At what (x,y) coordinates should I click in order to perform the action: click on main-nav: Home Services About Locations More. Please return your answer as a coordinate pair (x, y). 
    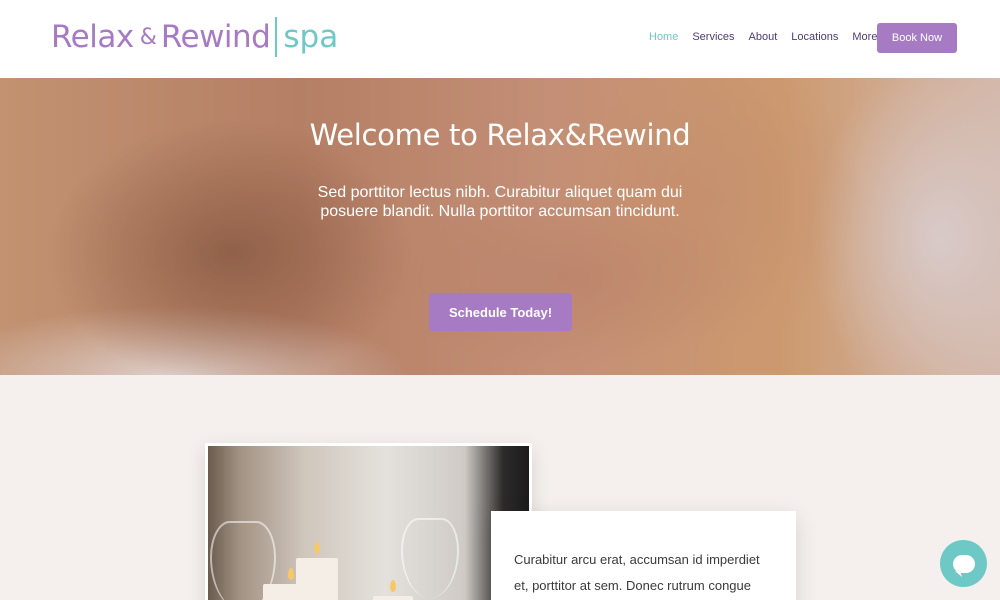
    Looking at the image, I should click on (770, 37).